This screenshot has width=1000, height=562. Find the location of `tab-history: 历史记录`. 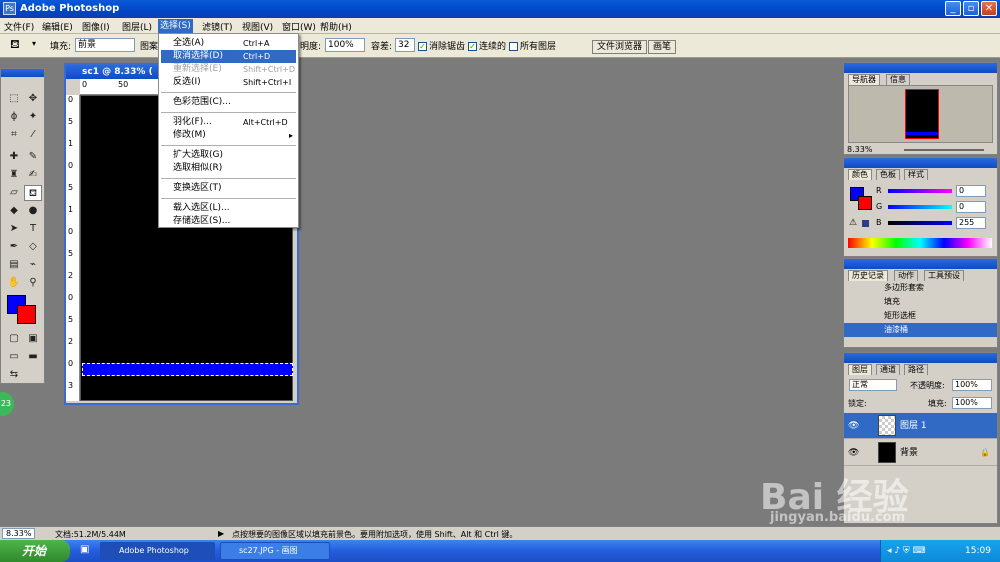

tab-history: 历史记录 is located at coordinates (868, 275).